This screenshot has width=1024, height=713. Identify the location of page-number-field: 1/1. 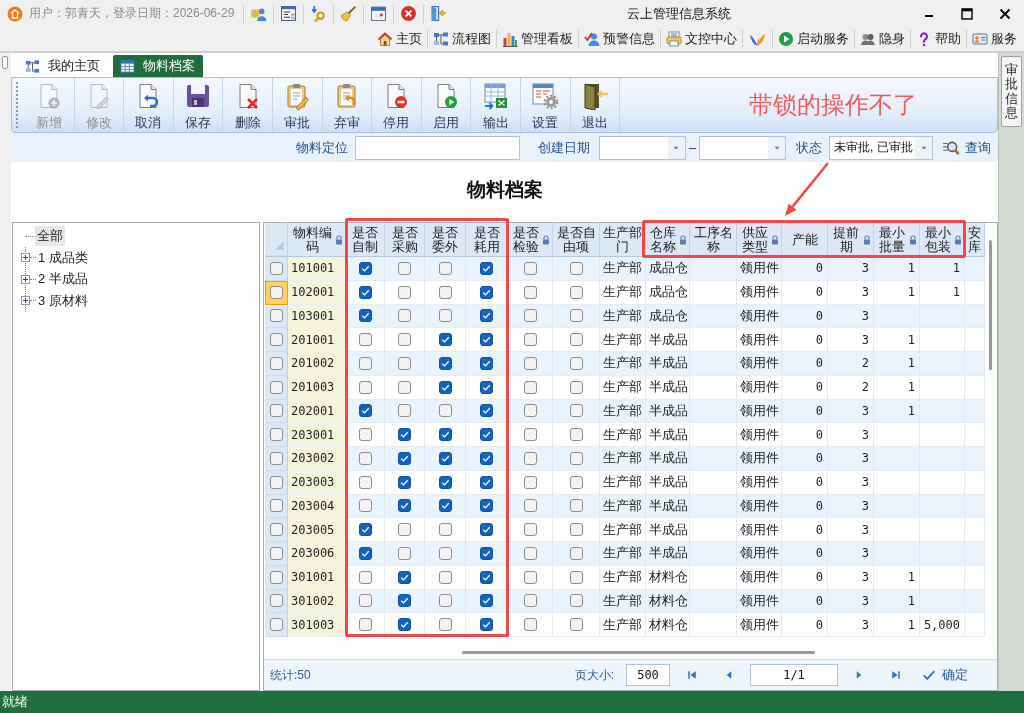
(794, 675).